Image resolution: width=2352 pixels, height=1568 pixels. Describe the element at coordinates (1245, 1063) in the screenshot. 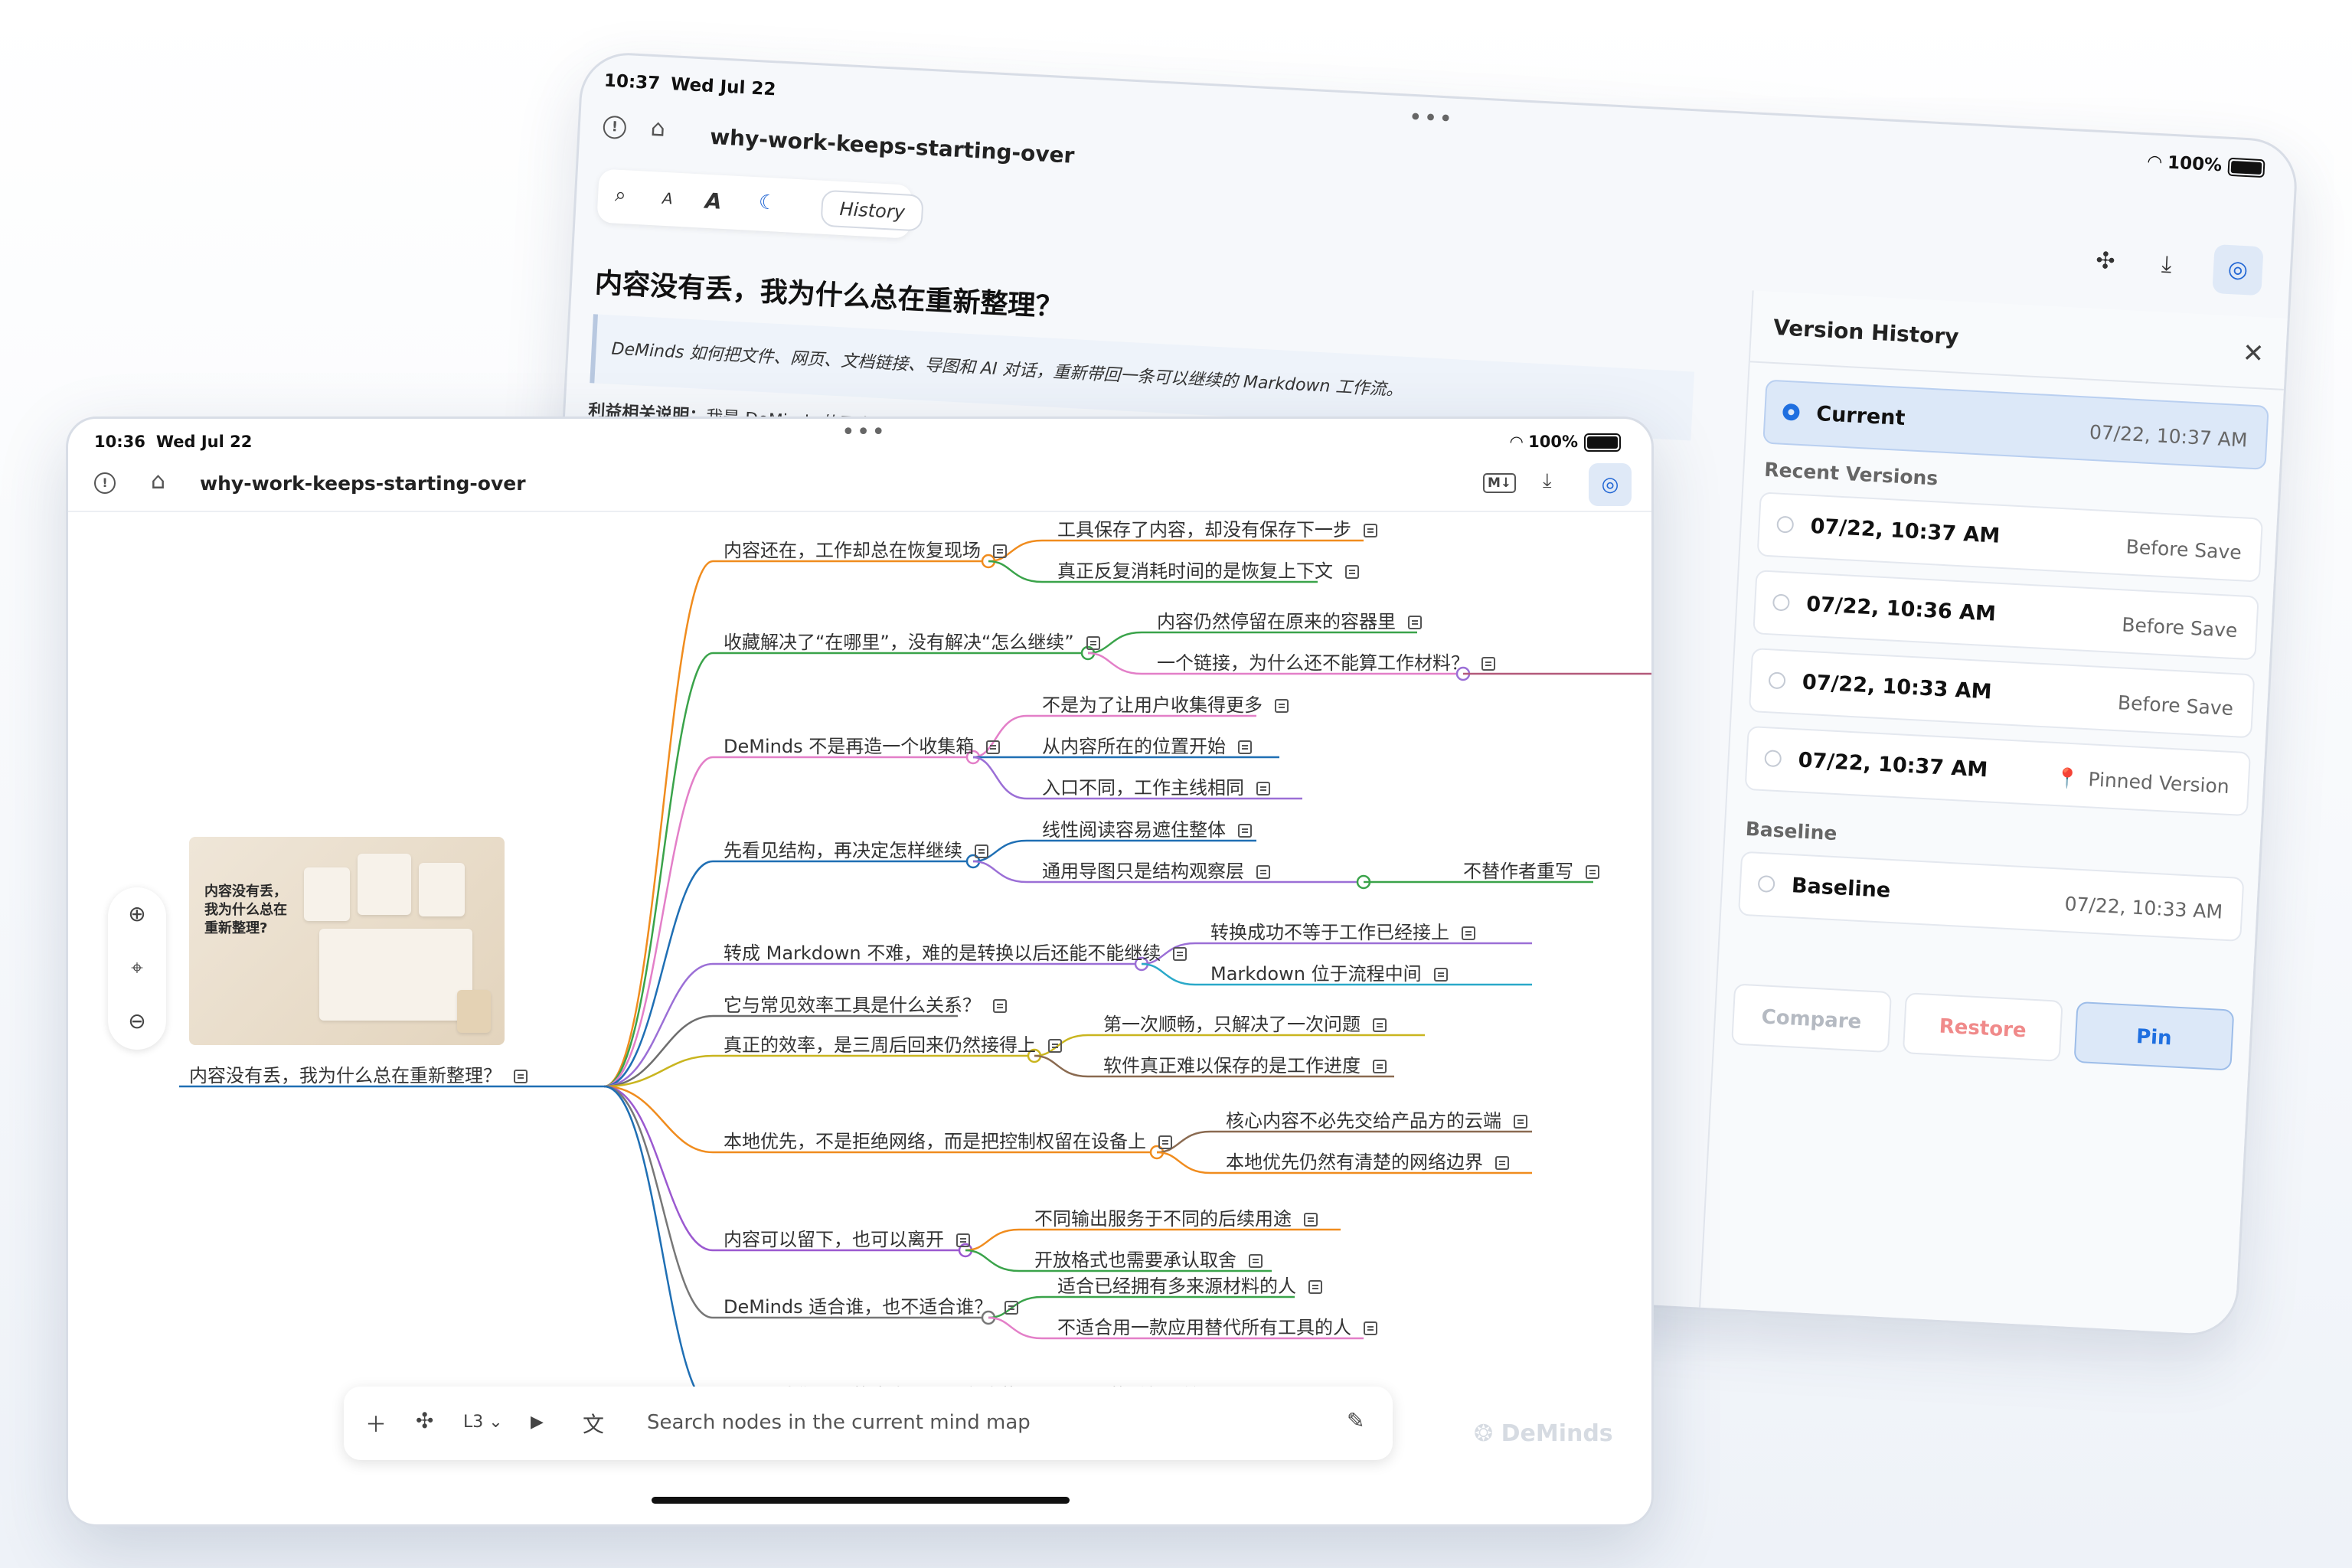

I see `child-node: 软件真正难以保存的是工作进度` at that location.